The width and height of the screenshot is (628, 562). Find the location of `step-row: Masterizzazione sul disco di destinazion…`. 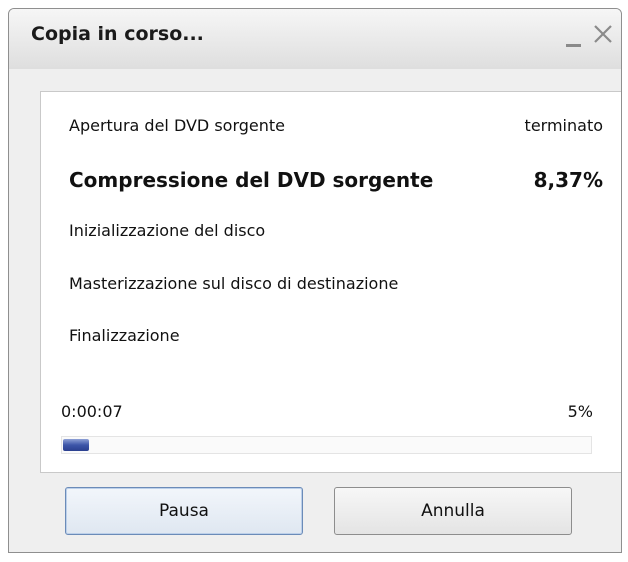

step-row: Masterizzazione sul disco di destinazion… is located at coordinates (336, 283).